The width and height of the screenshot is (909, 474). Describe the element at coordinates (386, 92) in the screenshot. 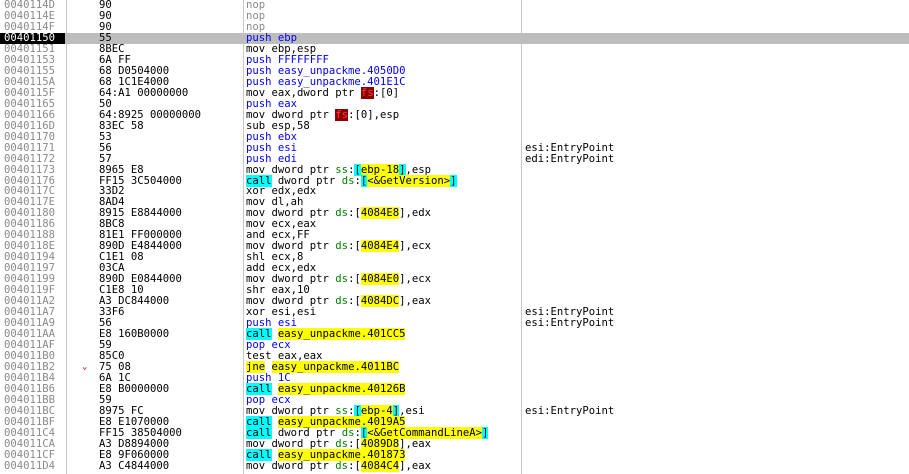

I see `instruction-token: :[0]` at that location.